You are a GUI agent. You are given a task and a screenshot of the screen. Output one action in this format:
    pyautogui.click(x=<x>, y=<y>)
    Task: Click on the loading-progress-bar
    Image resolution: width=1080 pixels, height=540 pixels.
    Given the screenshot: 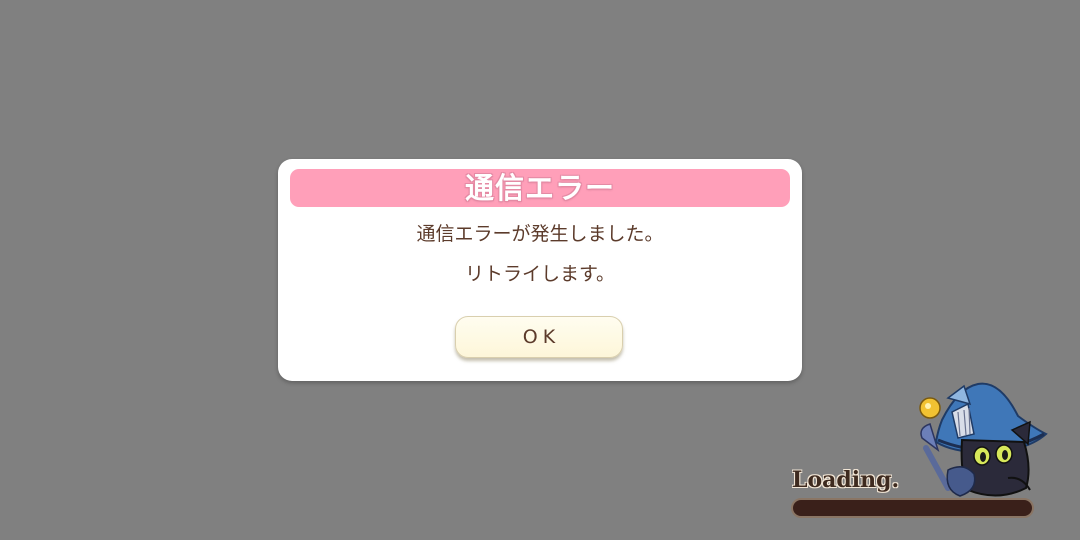 What is the action you would take?
    pyautogui.click(x=912, y=508)
    